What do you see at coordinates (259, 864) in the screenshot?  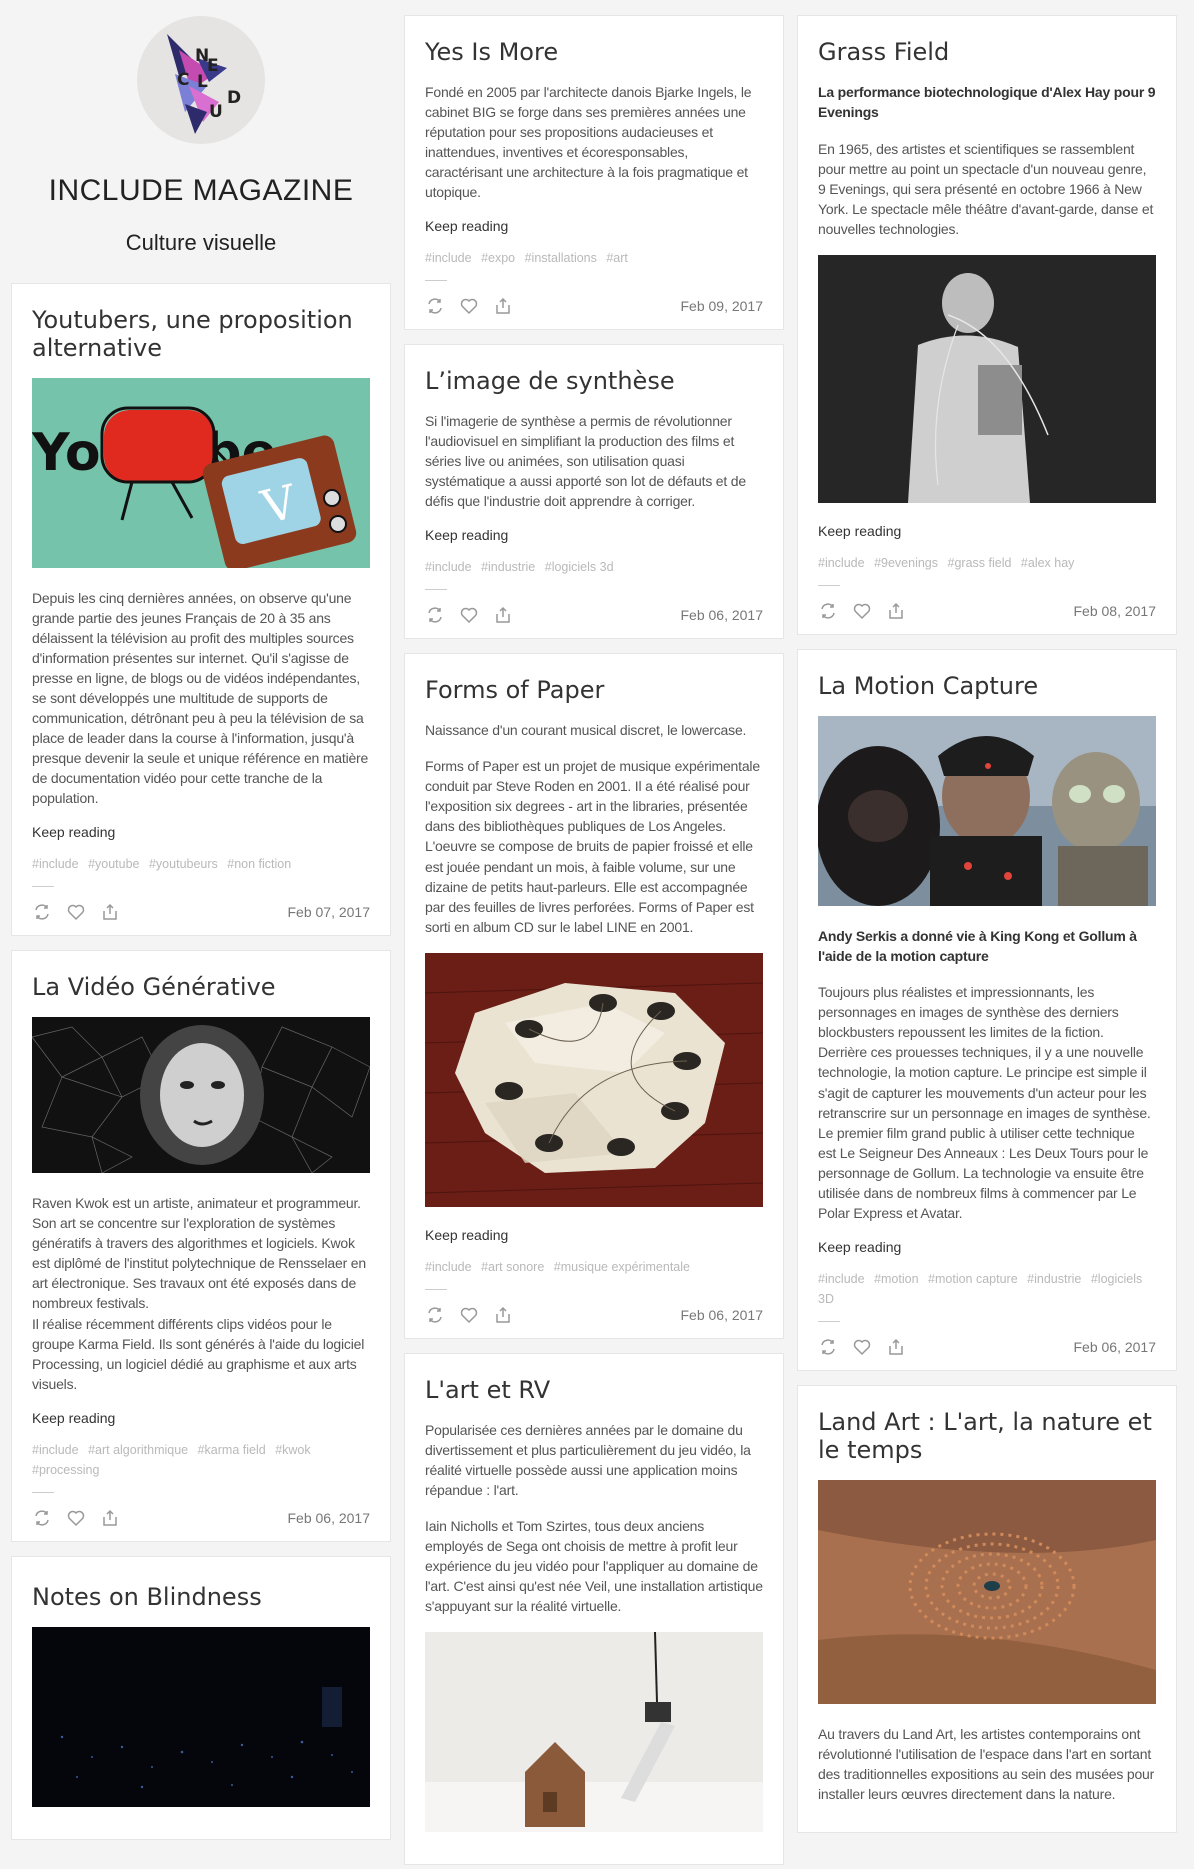 I see `tag-link: #non fiction` at bounding box center [259, 864].